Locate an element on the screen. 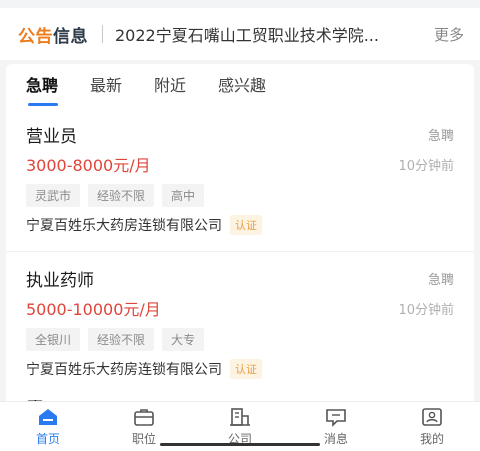 Image resolution: width=480 pixels, height=451 pixels. announcement-logo-part1: 公告 is located at coordinates (35, 36).